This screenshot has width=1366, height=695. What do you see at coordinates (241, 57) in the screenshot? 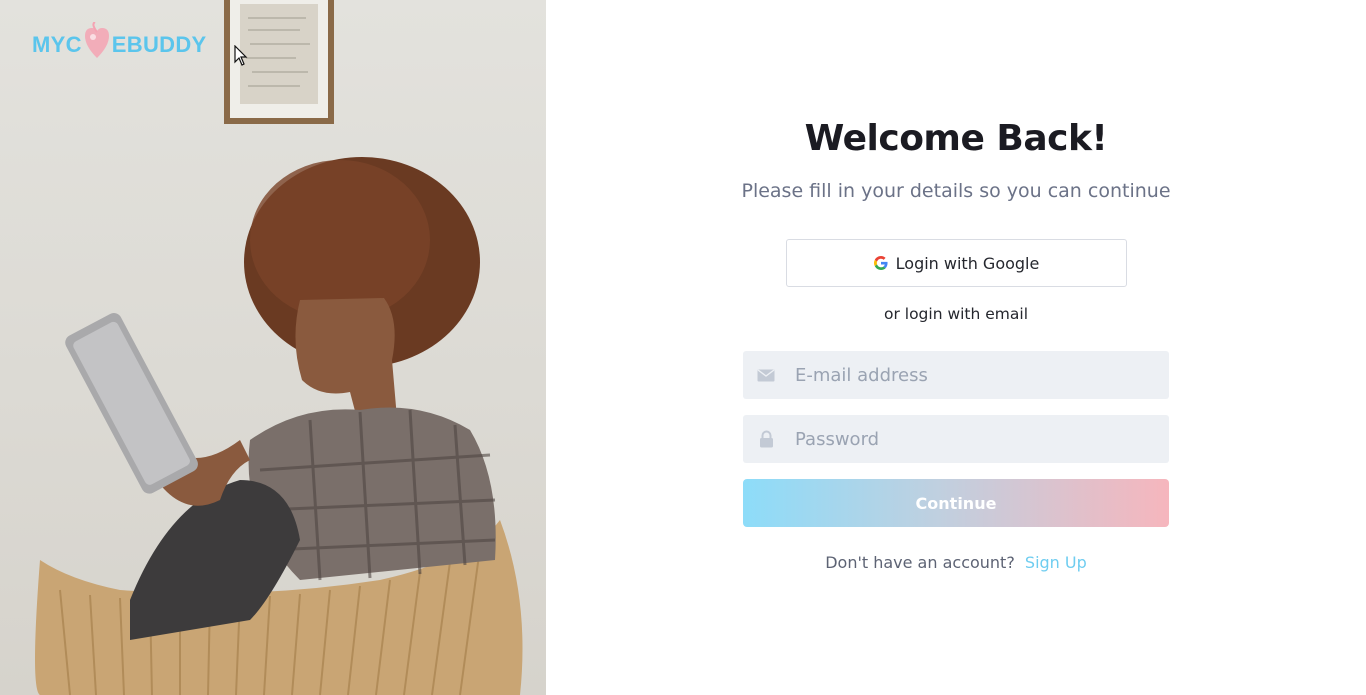
I see `mouse-cursor-icon` at bounding box center [241, 57].